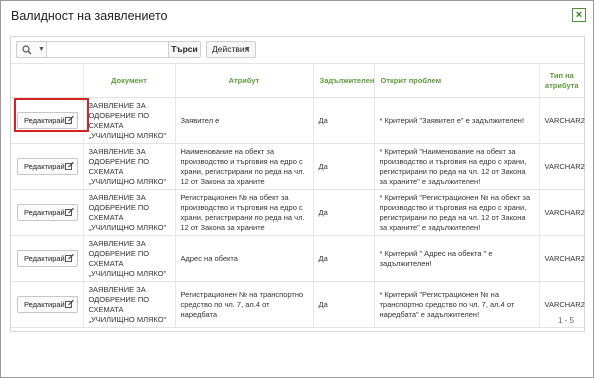 This screenshot has height=378, width=594. I want to click on column-header-attribute: Атрибут, so click(243, 80).